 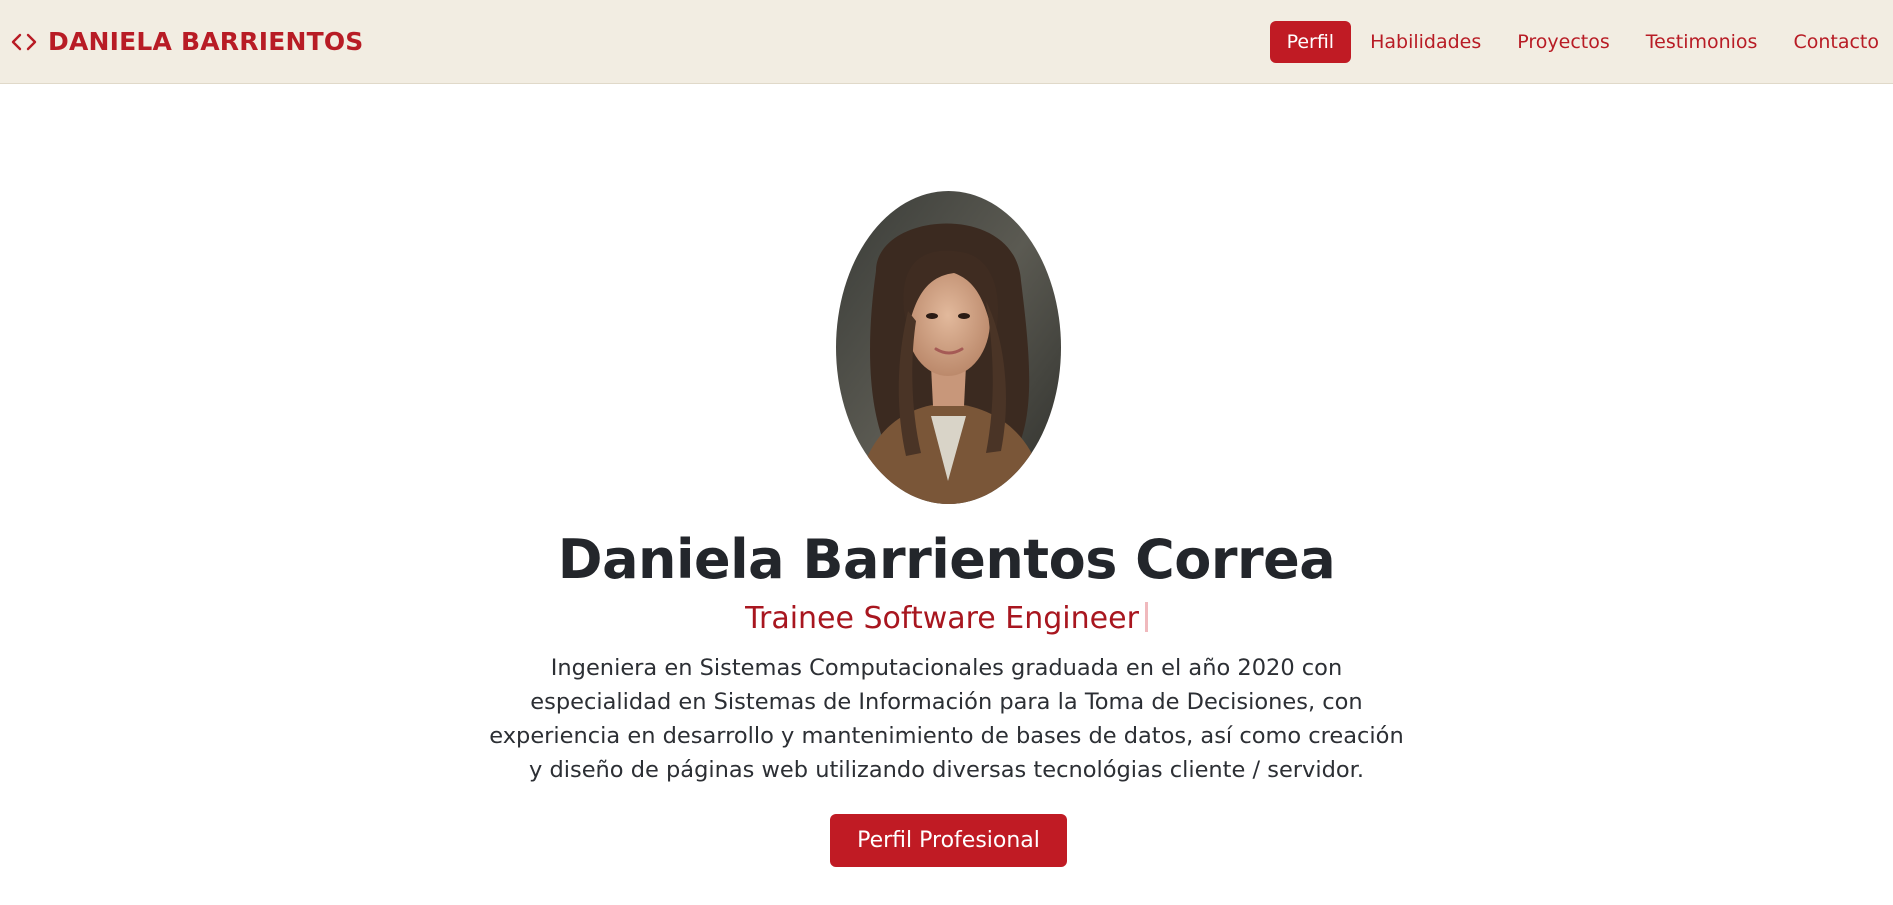 I want to click on professional-profile-button: Perfil Profesional, so click(x=948, y=840).